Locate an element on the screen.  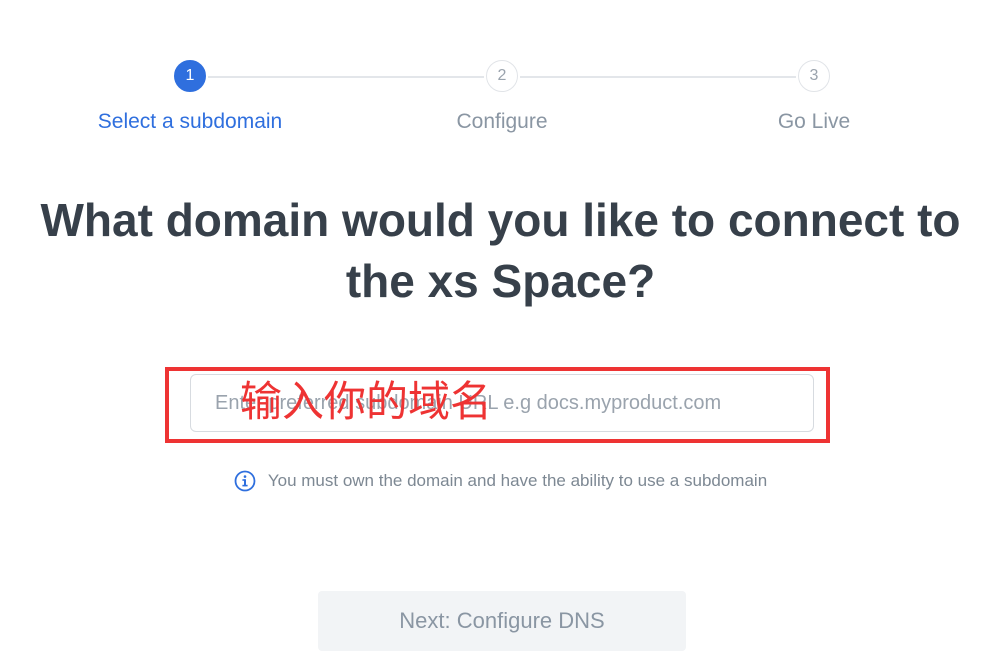
info-circle-icon is located at coordinates (245, 481).